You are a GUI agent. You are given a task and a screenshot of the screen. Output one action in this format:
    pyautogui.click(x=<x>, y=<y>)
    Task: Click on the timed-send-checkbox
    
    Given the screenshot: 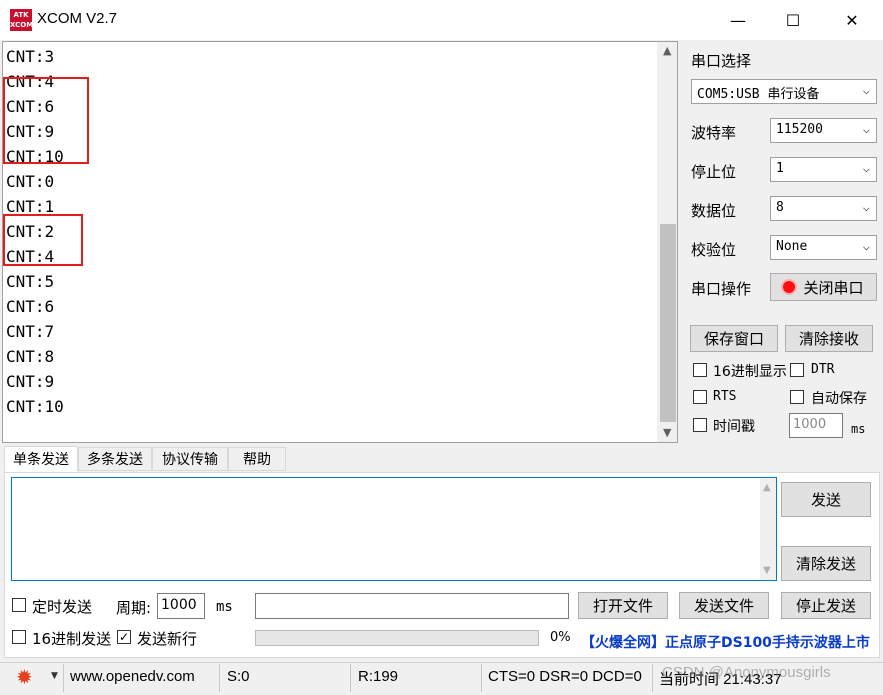 What is the action you would take?
    pyautogui.click(x=19, y=605)
    